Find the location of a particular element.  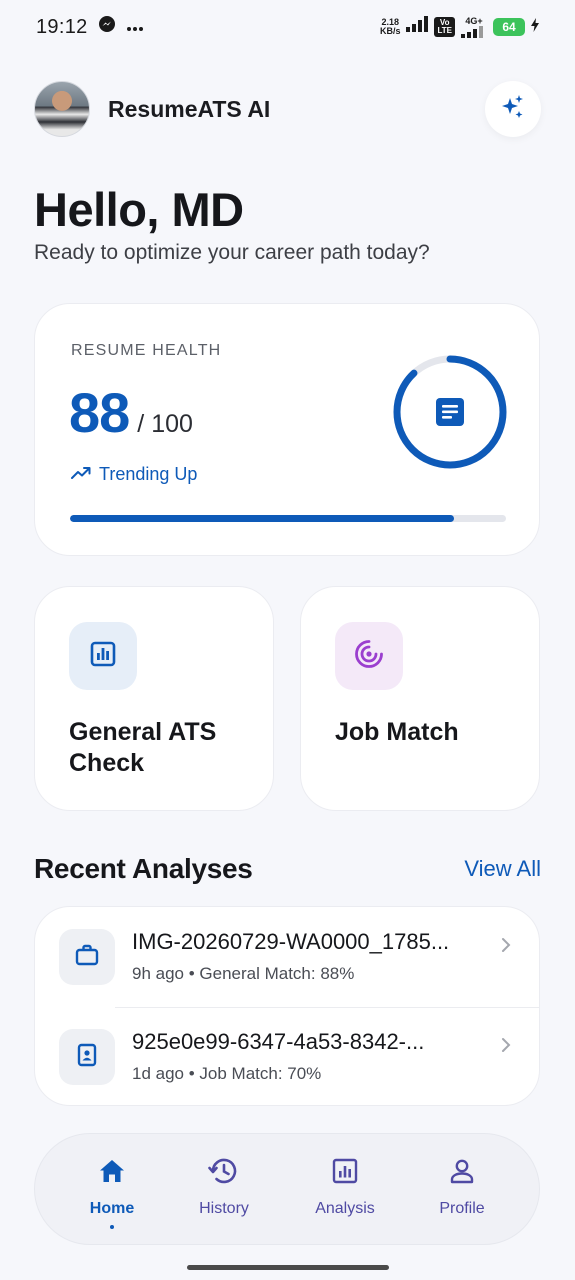

volte-badge: Vo LTE is located at coordinates (444, 27).